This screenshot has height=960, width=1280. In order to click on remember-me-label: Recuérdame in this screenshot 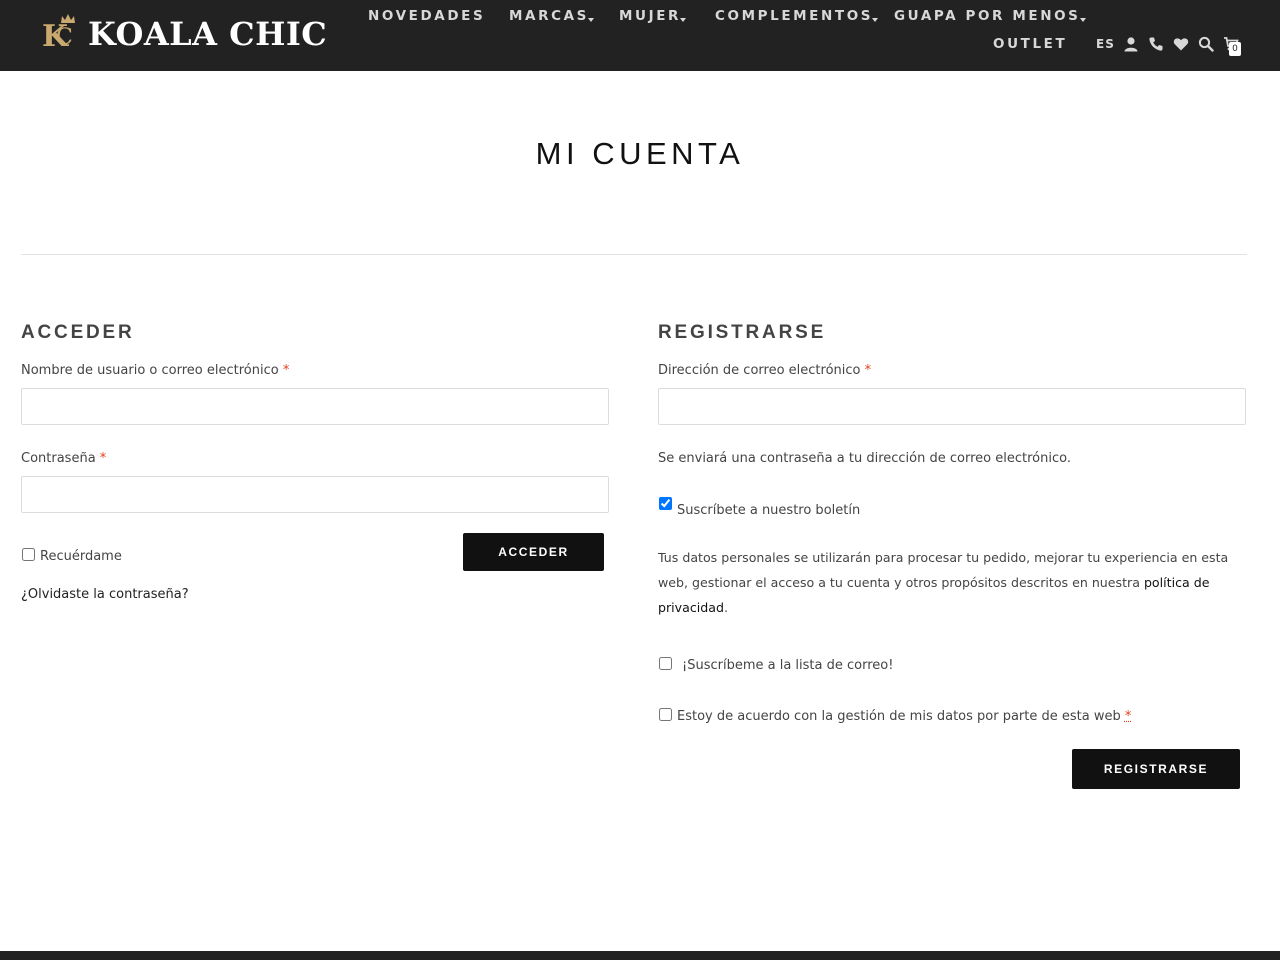, I will do `click(81, 556)`.